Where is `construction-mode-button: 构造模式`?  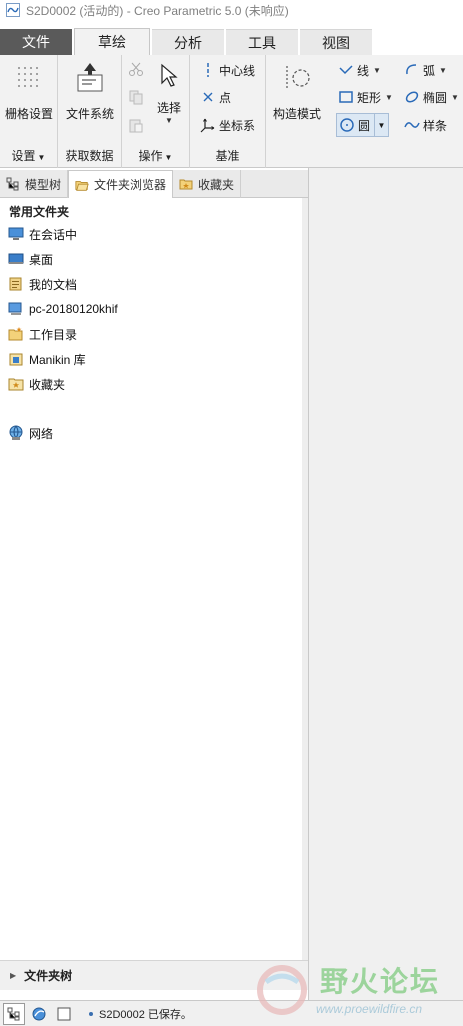 construction-mode-button: 构造模式 is located at coordinates (297, 90).